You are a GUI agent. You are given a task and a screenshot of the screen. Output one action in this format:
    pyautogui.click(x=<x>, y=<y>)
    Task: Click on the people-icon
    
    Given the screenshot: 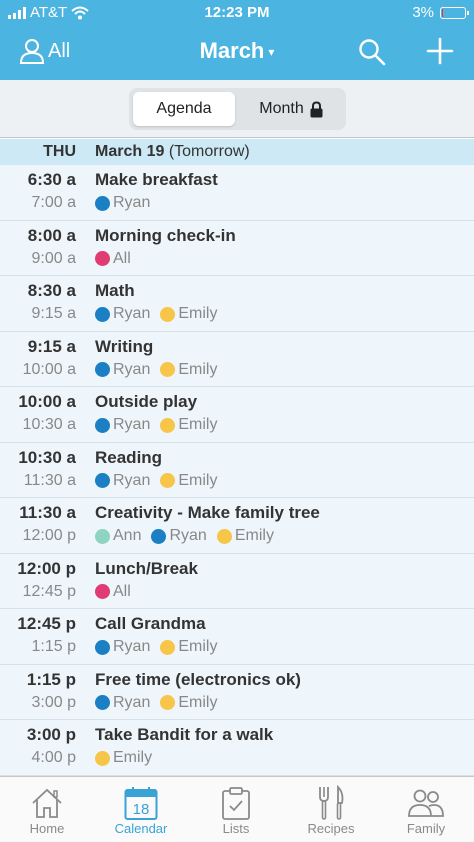 What is the action you would take?
    pyautogui.click(x=426, y=803)
    